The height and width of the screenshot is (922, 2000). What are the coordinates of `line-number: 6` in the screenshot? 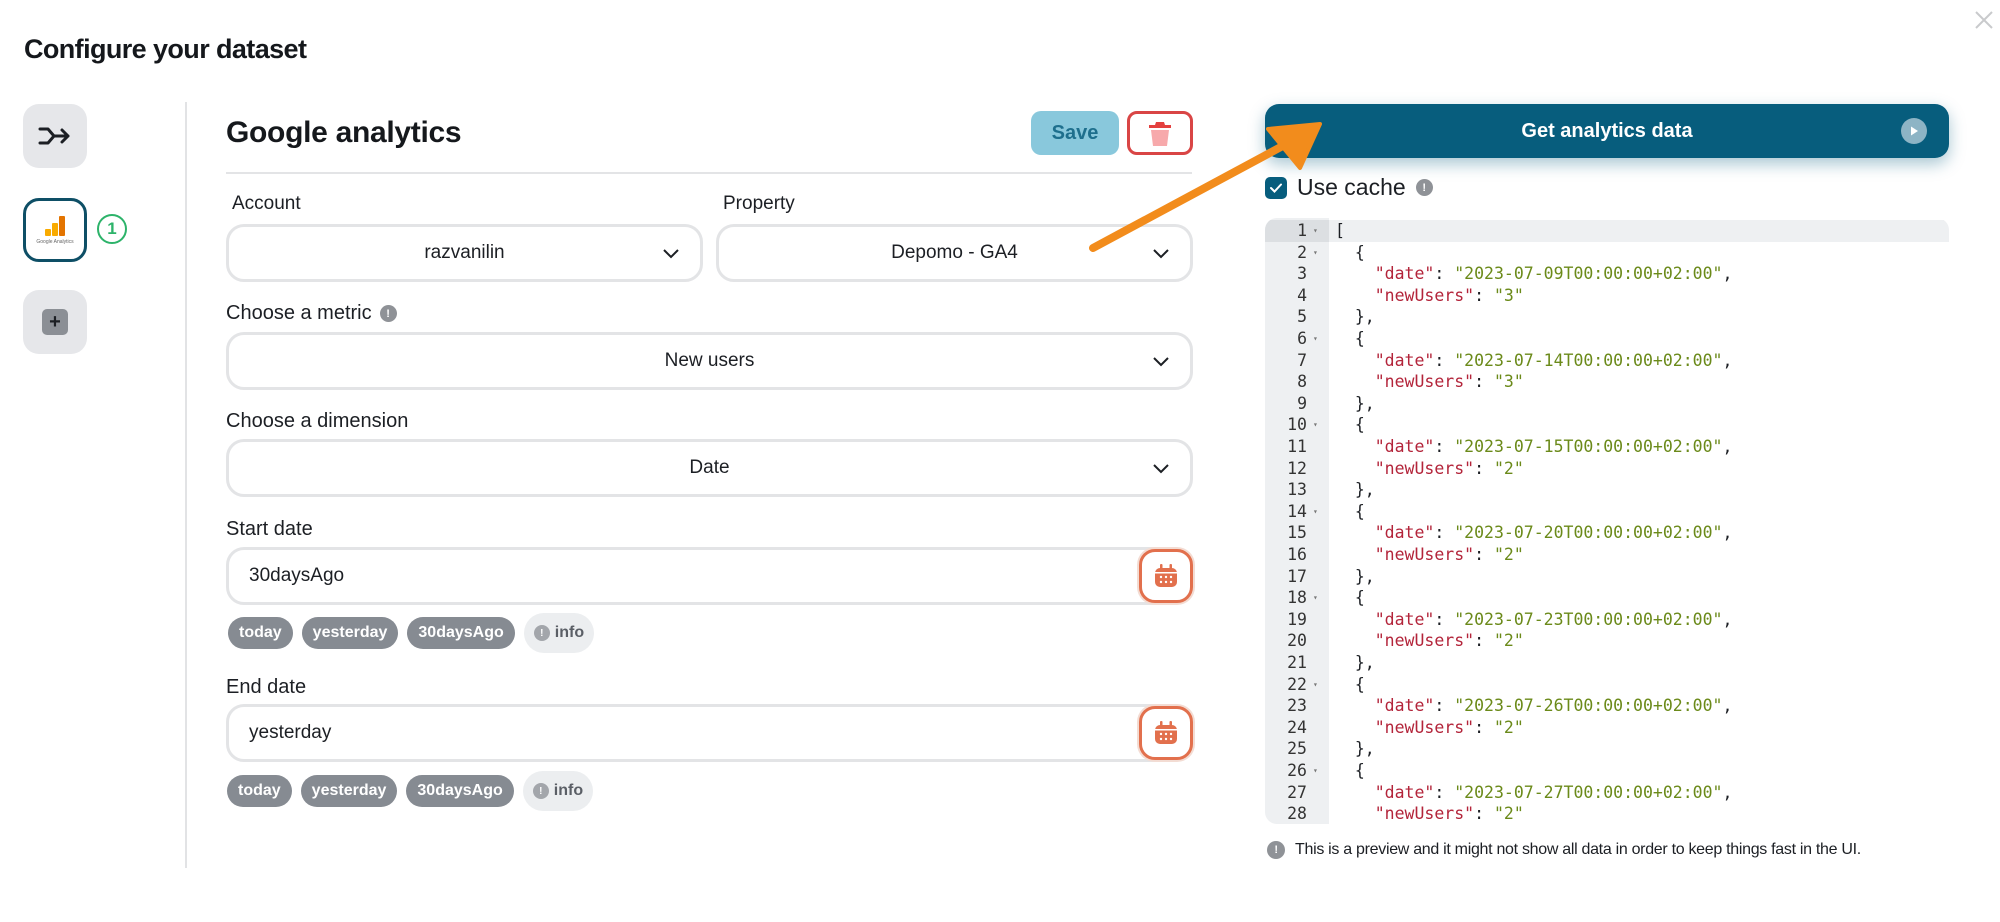 It's located at (1302, 338).